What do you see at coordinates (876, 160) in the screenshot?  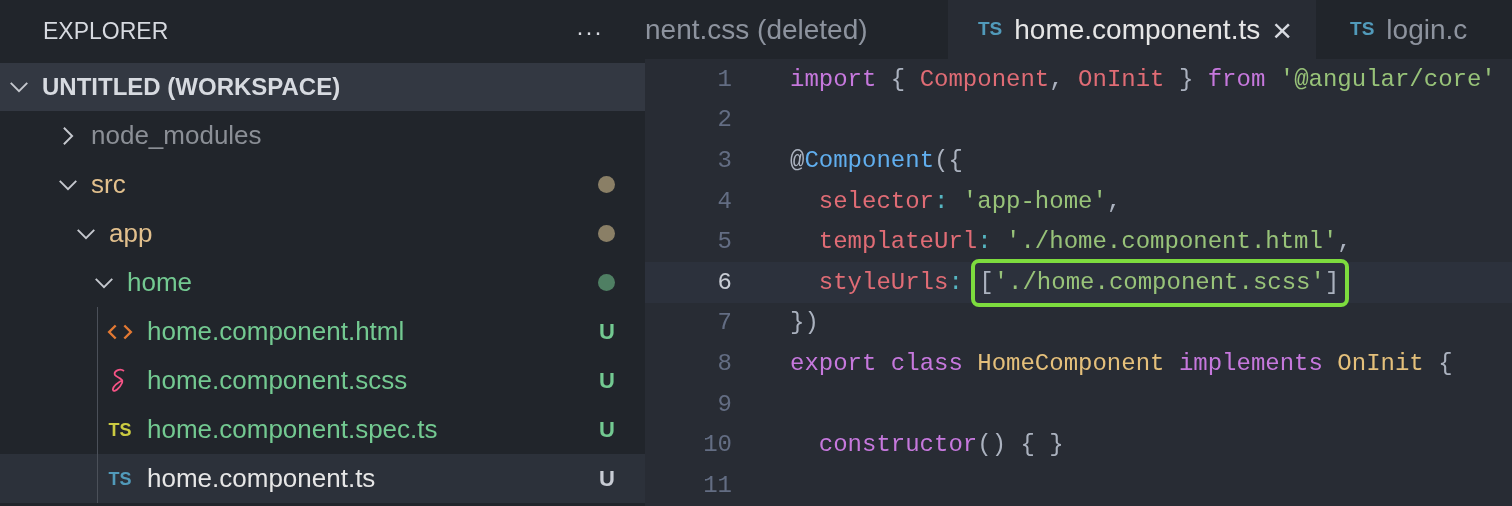 I see `code-line: @Component({` at bounding box center [876, 160].